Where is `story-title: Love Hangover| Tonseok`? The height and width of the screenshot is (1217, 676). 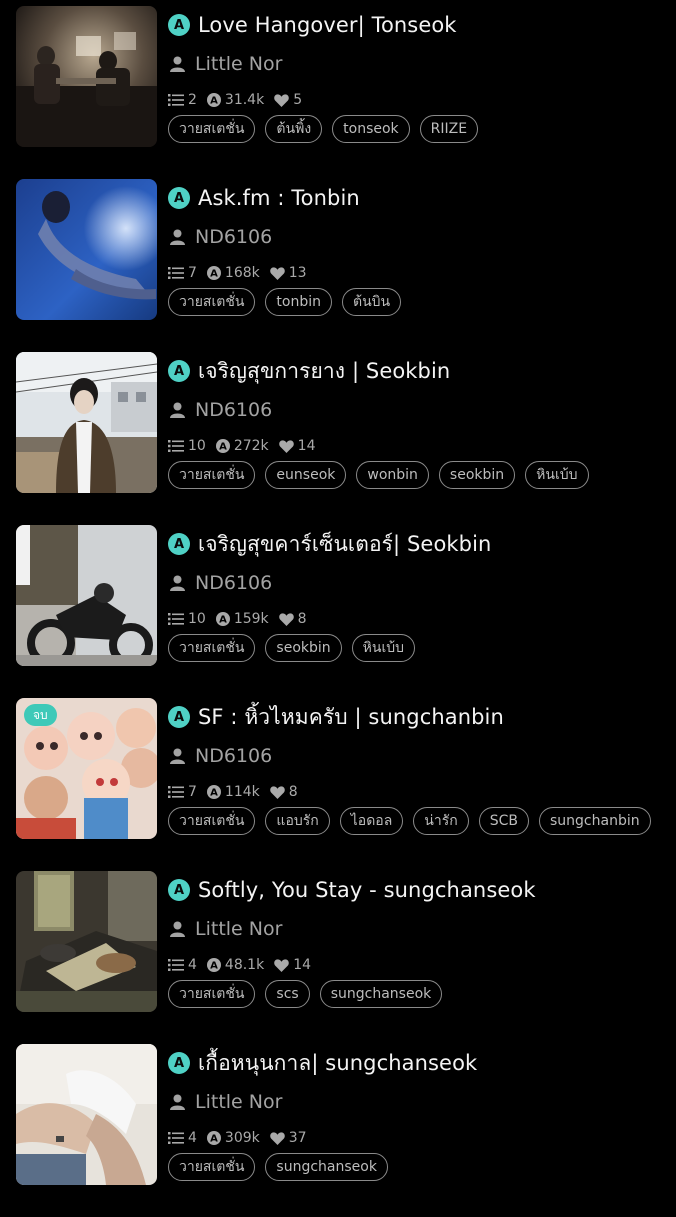 story-title: Love Hangover| Tonseok is located at coordinates (327, 25).